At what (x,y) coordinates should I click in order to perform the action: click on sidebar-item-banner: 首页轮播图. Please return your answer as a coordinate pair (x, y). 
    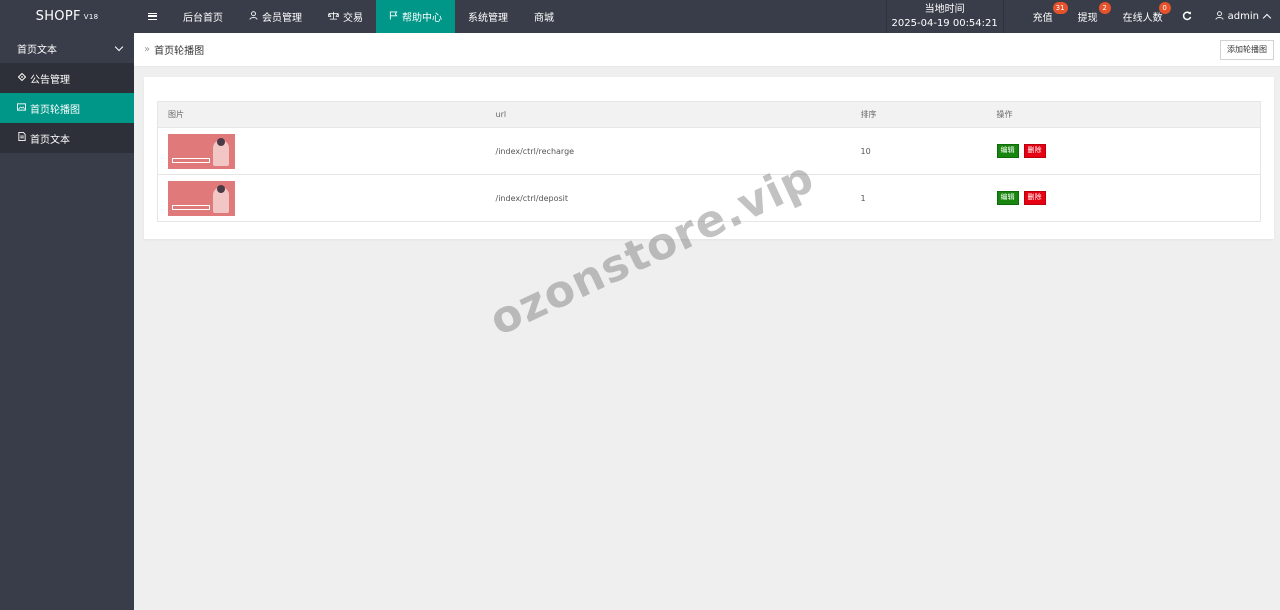
    Looking at the image, I should click on (67, 108).